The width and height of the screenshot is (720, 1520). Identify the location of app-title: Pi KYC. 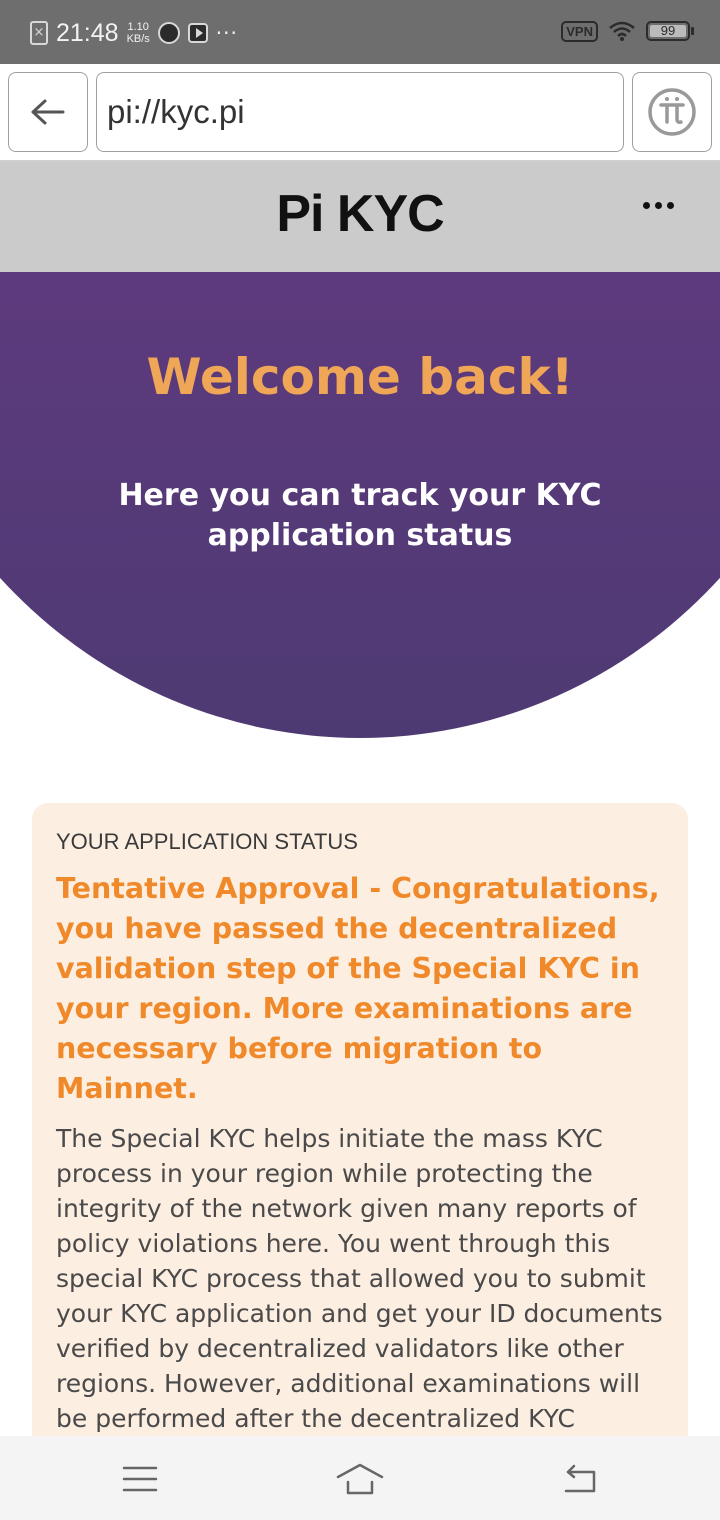
(360, 214).